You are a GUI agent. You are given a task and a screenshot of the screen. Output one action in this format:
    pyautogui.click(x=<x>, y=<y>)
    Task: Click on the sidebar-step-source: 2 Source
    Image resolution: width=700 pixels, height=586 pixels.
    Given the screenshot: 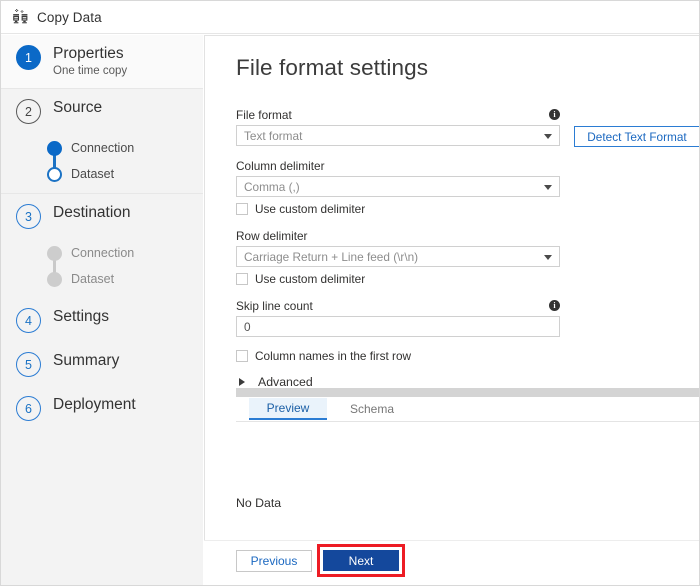 What is the action you would take?
    pyautogui.click(x=102, y=111)
    